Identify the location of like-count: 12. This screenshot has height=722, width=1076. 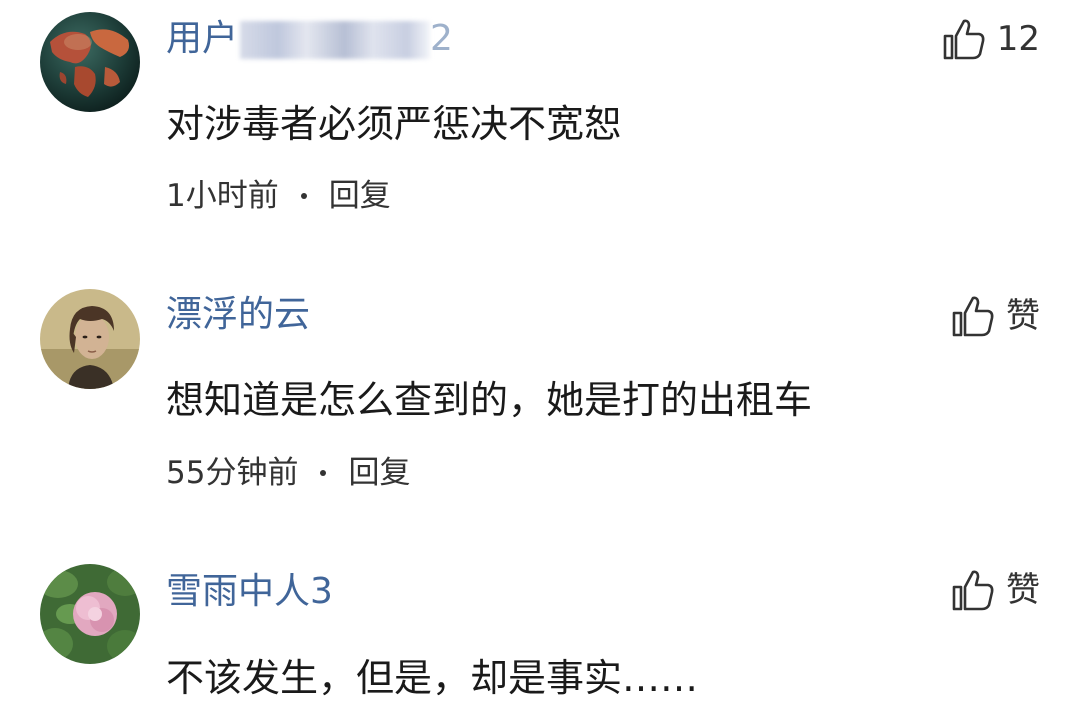
(1018, 39).